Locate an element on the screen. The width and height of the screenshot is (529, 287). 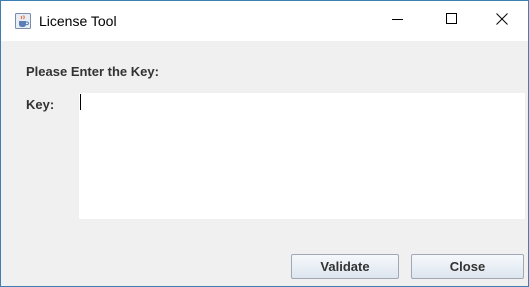
minimize-icon is located at coordinates (398, 21).